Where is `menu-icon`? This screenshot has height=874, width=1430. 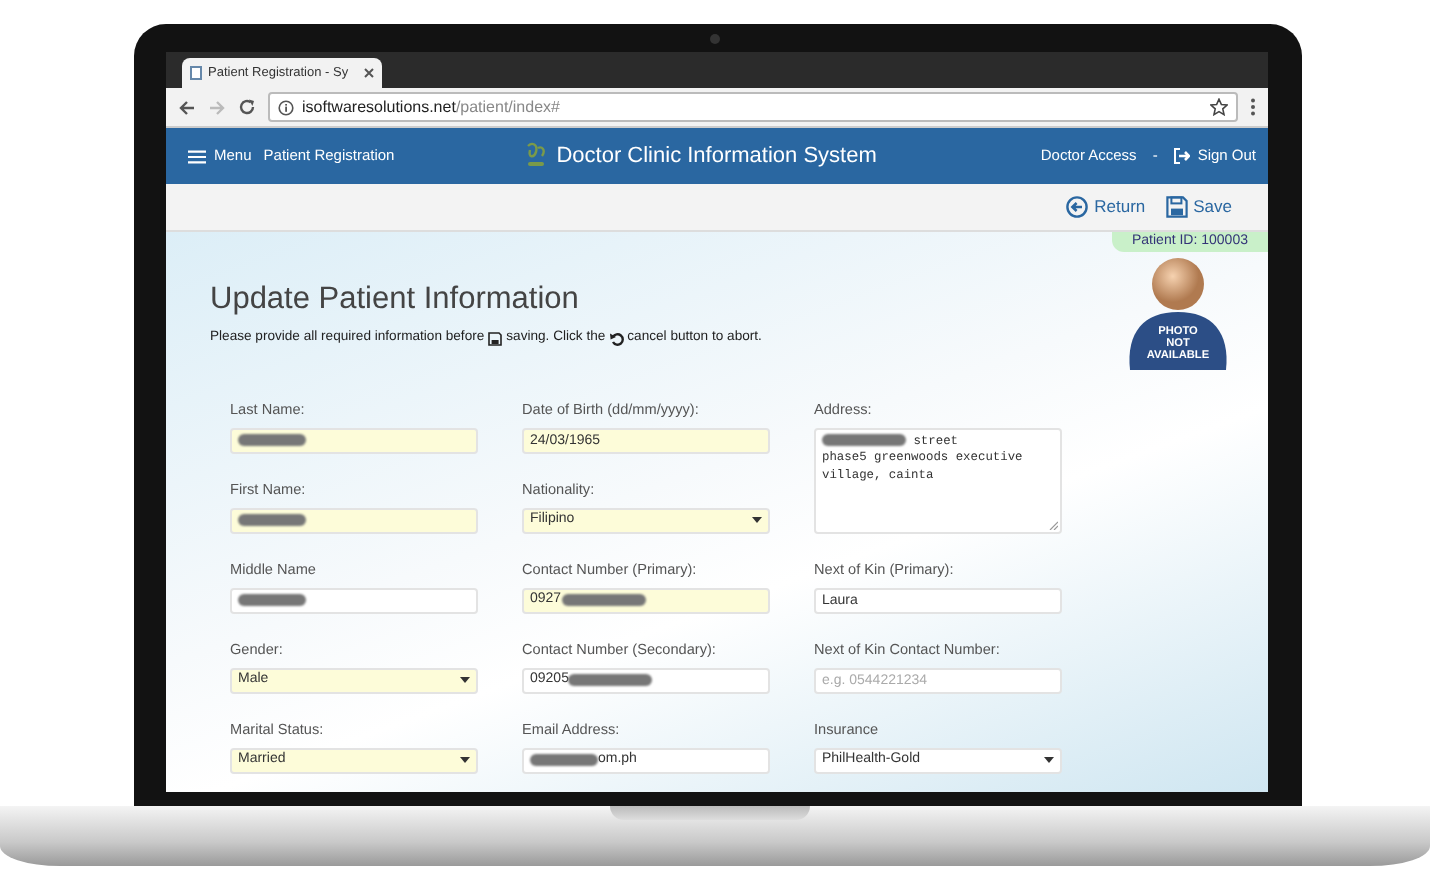
menu-icon is located at coordinates (197, 156).